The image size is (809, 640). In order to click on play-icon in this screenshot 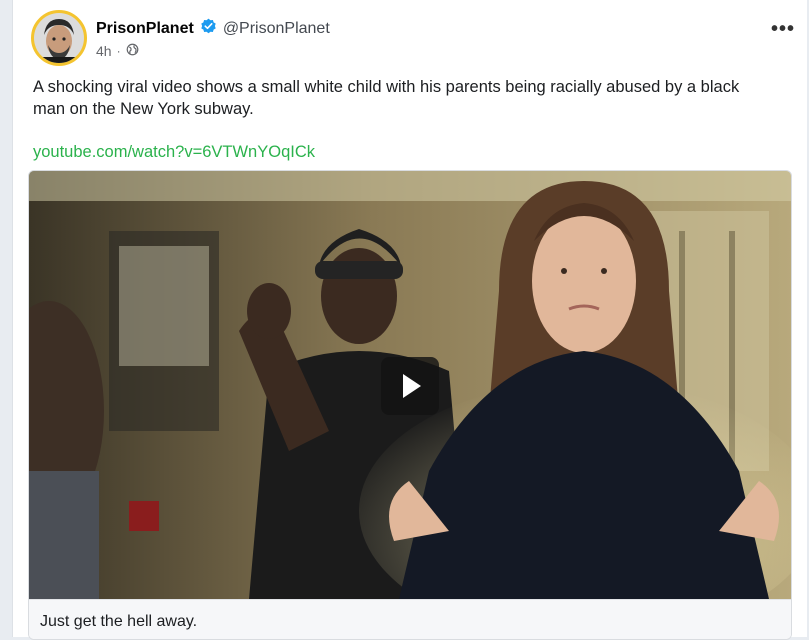, I will do `click(410, 386)`.